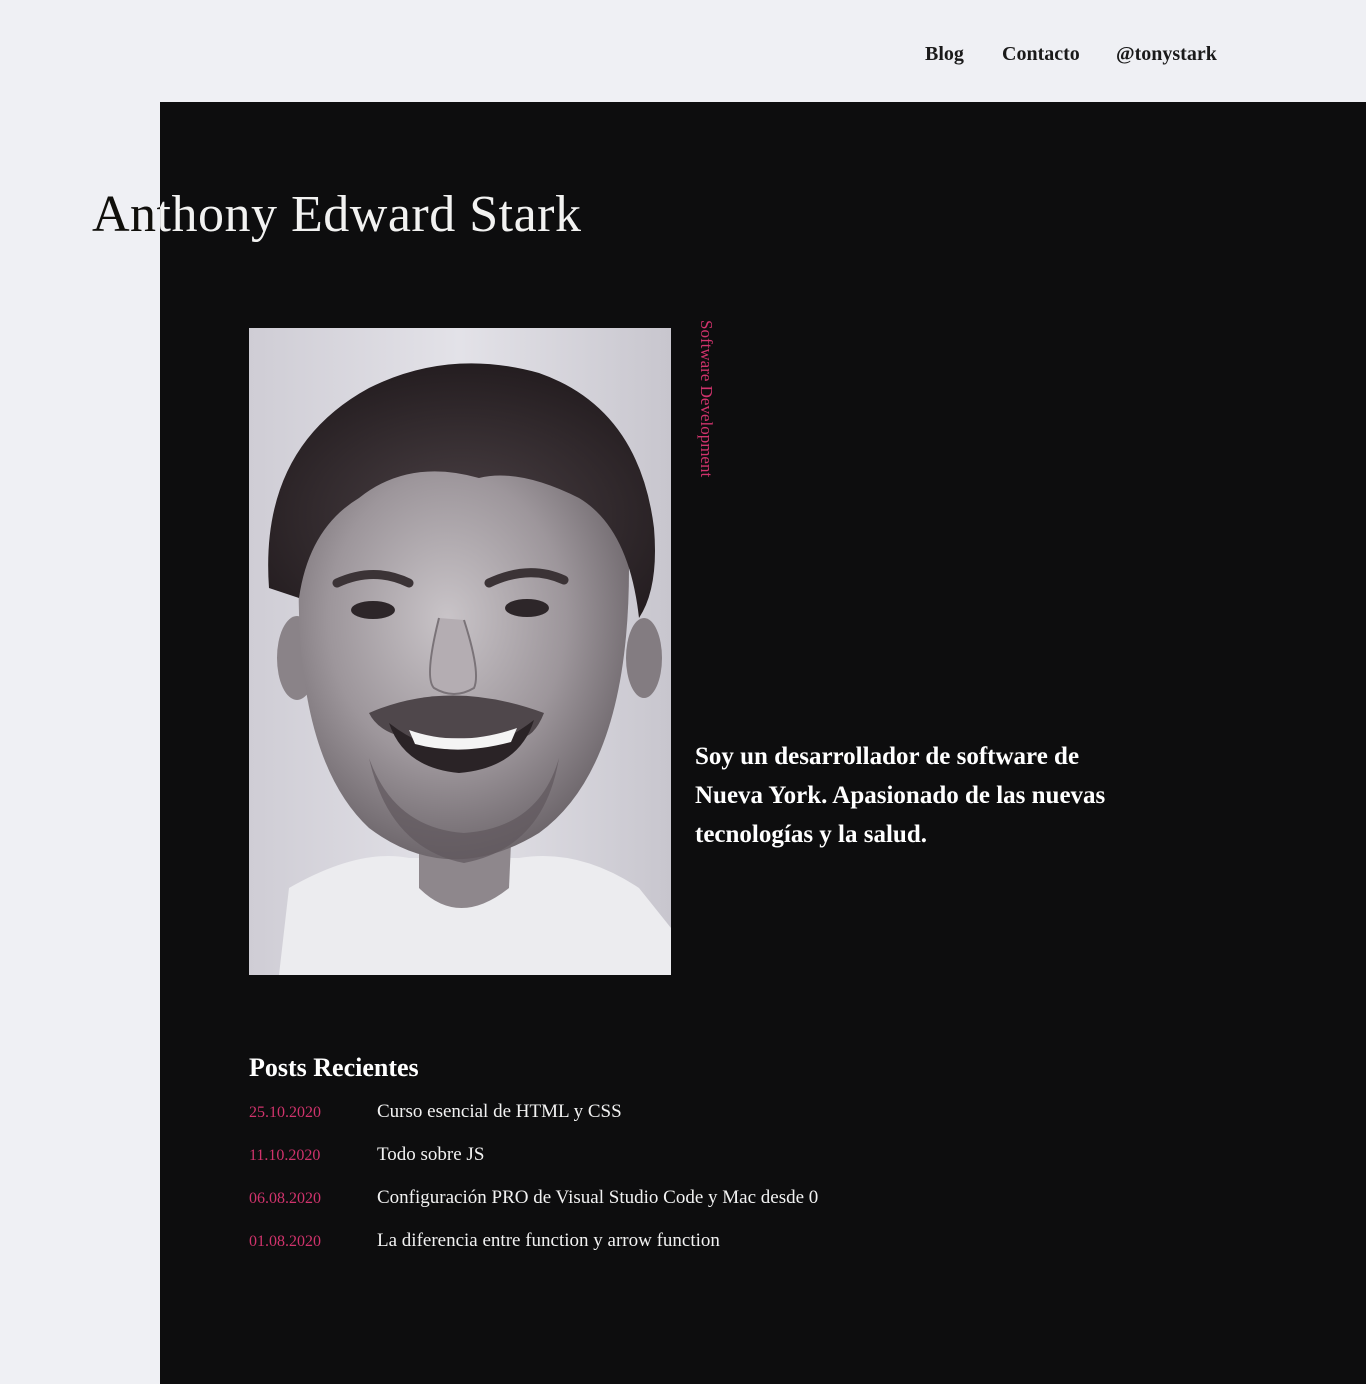 The width and height of the screenshot is (1366, 1384). I want to click on role-label: Software Development, so click(706, 399).